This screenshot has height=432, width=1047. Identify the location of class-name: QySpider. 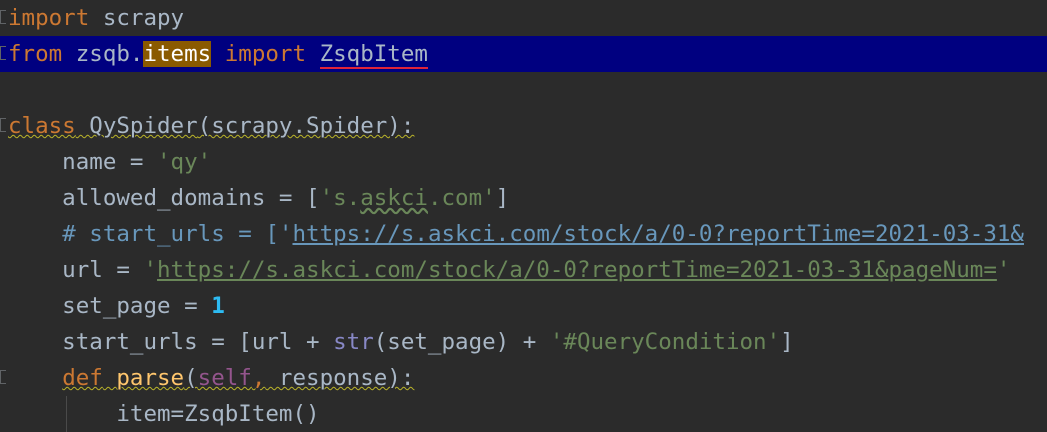
(143, 126).